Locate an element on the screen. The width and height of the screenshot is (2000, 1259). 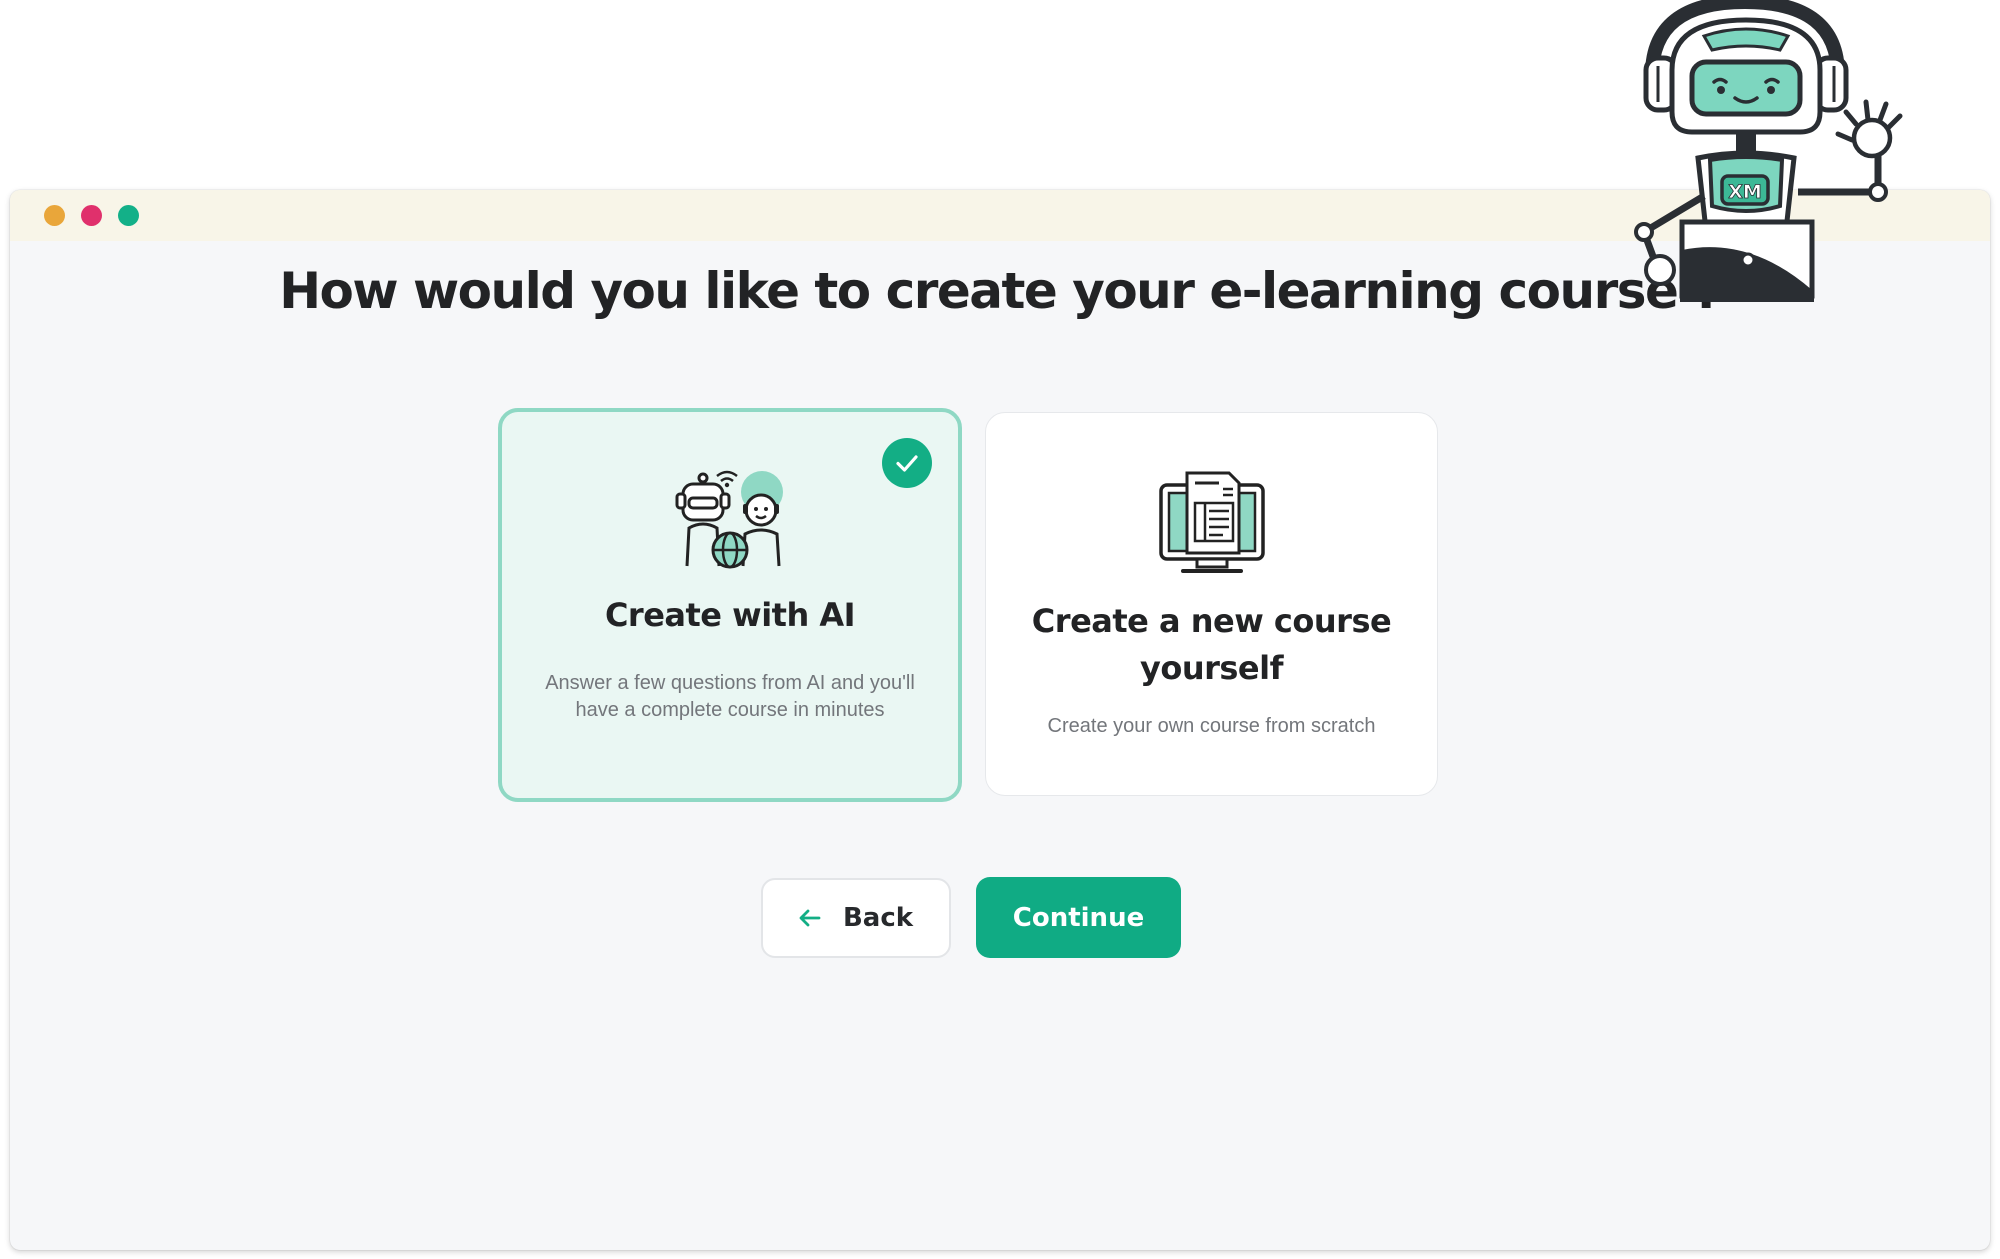
window-maximize-dot is located at coordinates (128, 215).